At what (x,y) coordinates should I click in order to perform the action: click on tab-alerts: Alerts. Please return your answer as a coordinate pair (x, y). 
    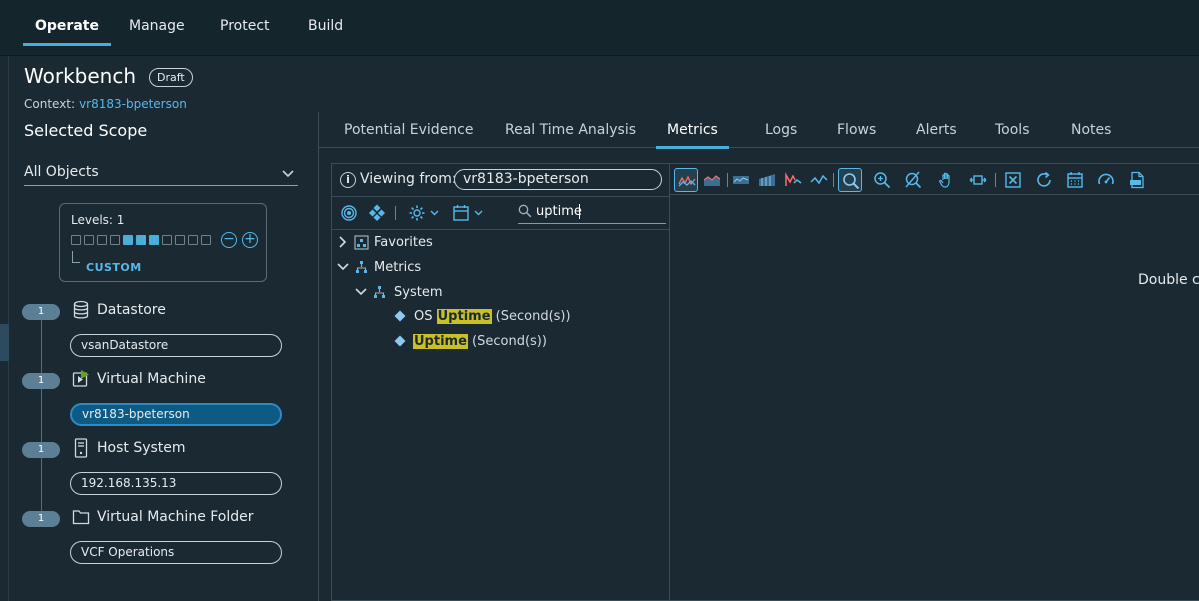
    Looking at the image, I should click on (936, 130).